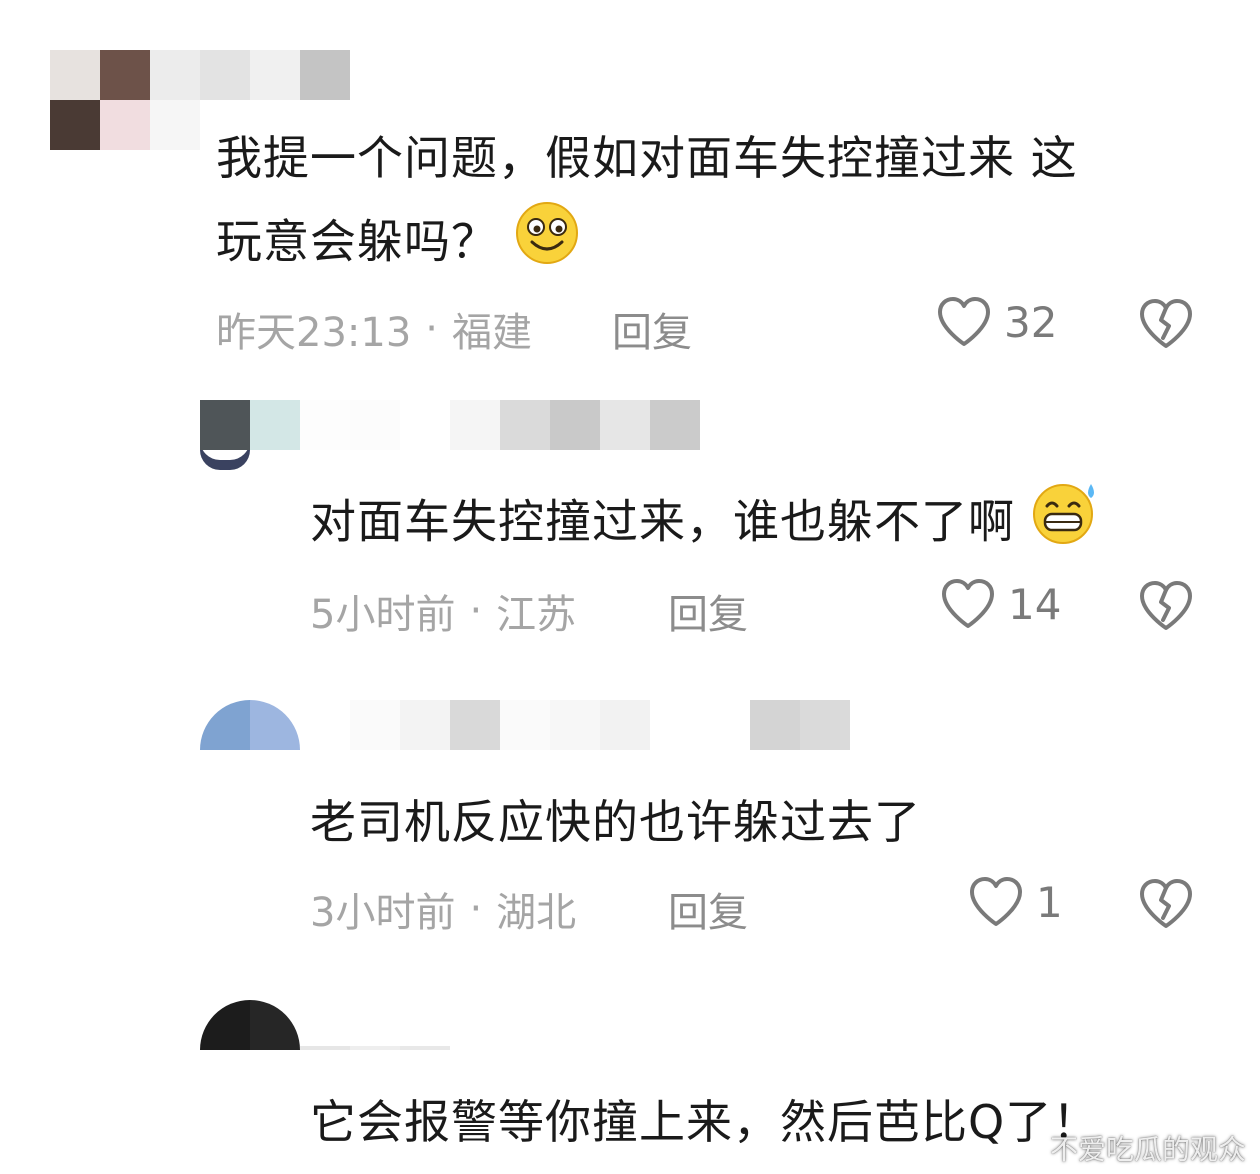 Image resolution: width=1260 pixels, height=1174 pixels. Describe the element at coordinates (1000, 604) in the screenshot. I see `like-button: 14` at that location.